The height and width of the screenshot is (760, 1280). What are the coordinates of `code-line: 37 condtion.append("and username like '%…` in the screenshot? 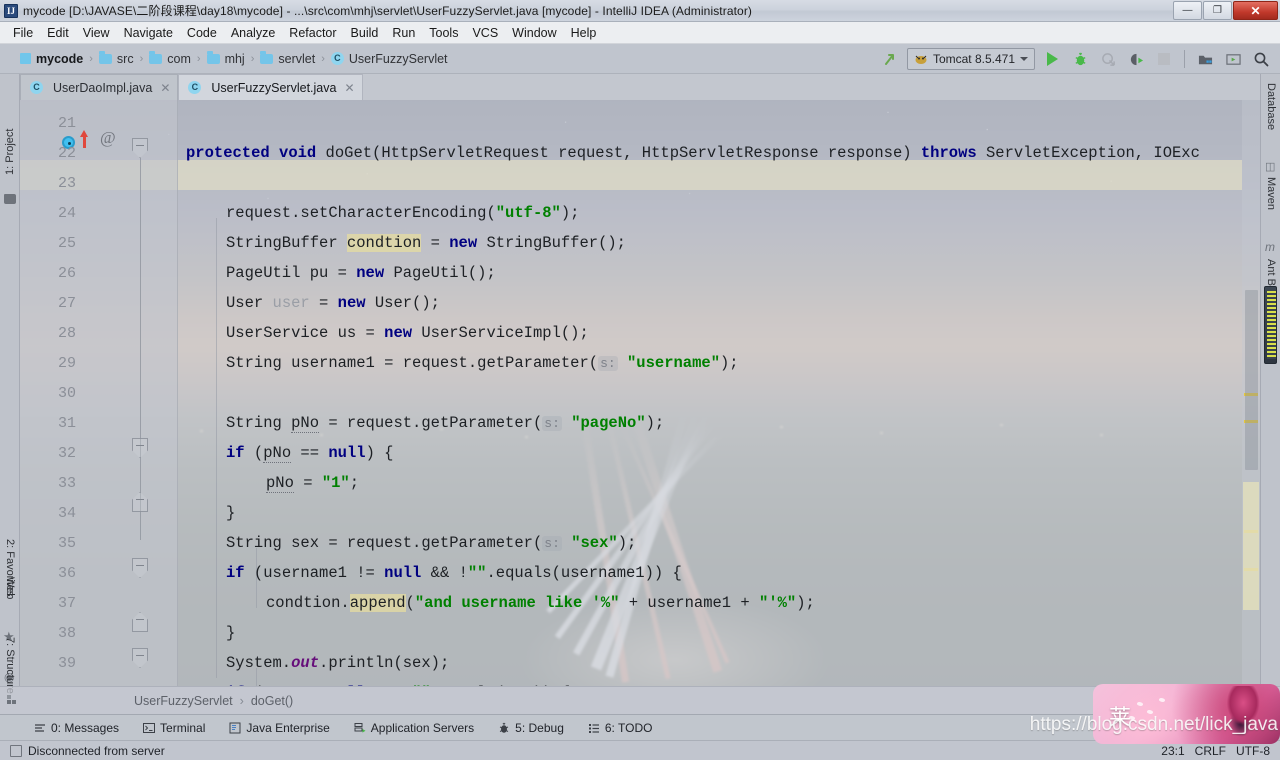 It's located at (640, 603).